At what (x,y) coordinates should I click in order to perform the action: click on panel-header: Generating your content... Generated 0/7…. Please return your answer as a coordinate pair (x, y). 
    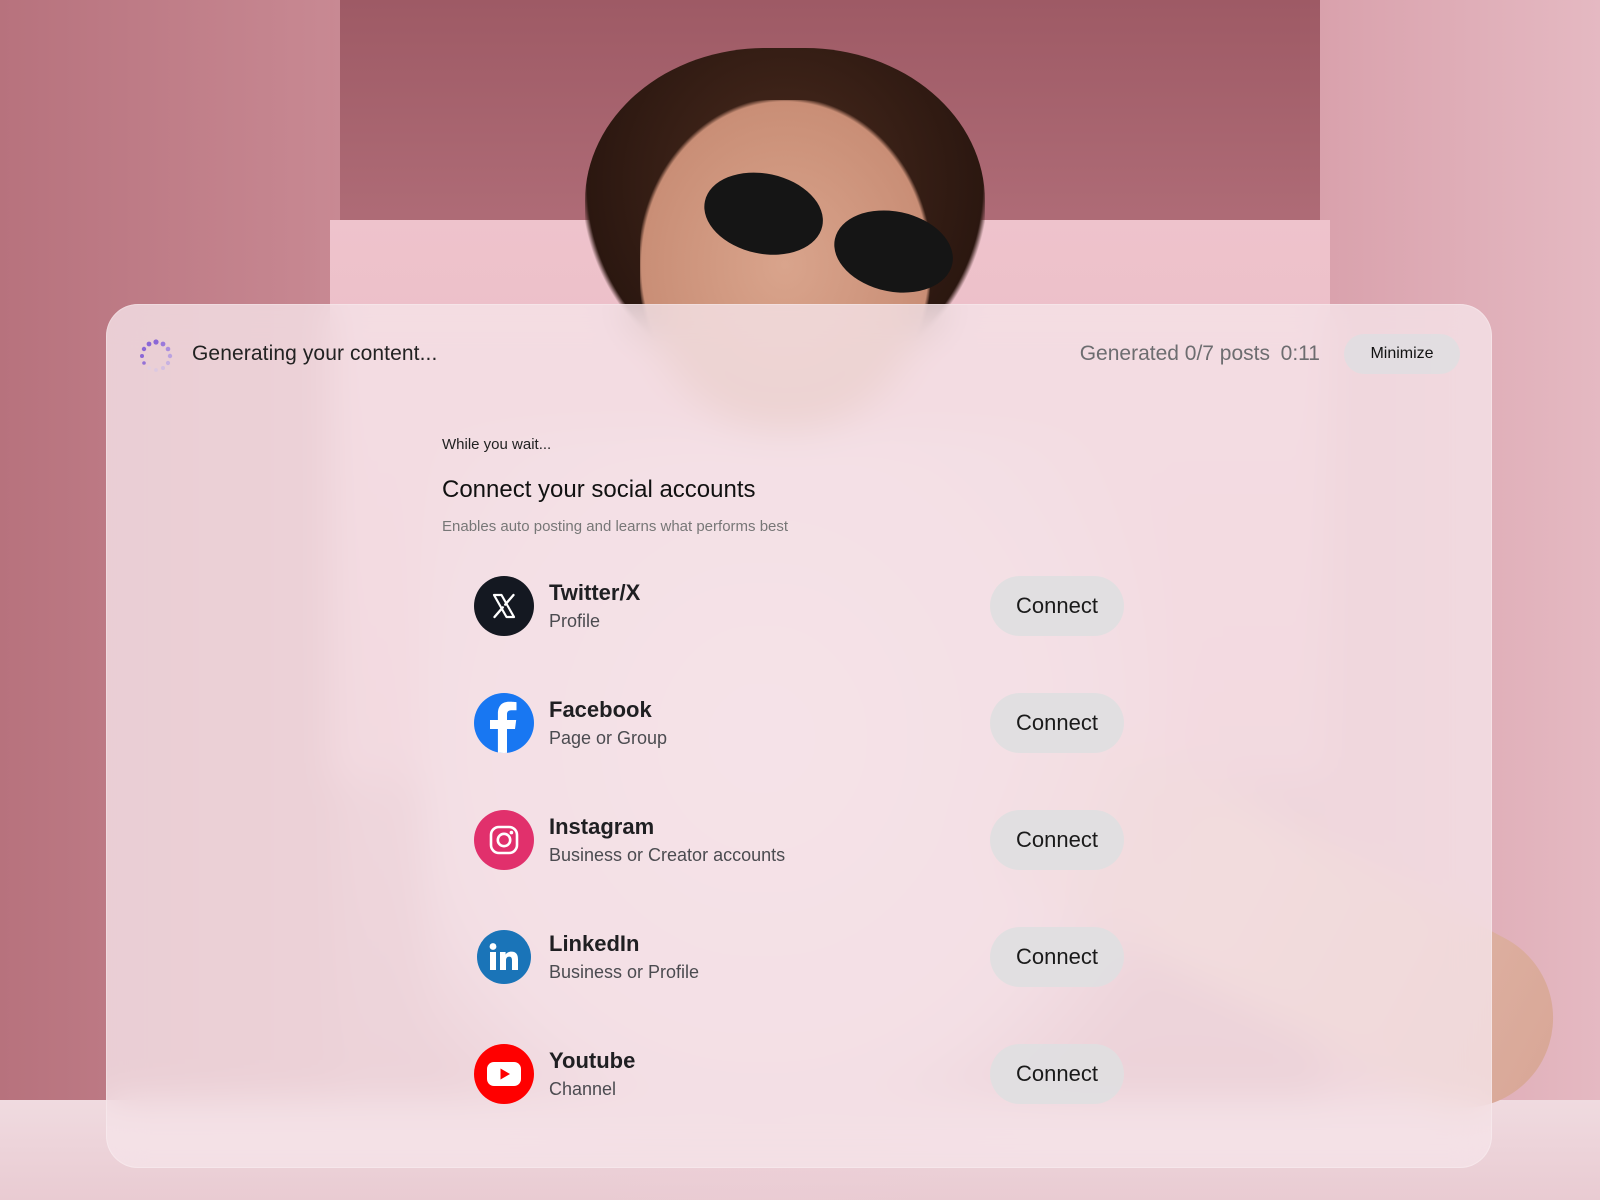
    Looking at the image, I should click on (799, 356).